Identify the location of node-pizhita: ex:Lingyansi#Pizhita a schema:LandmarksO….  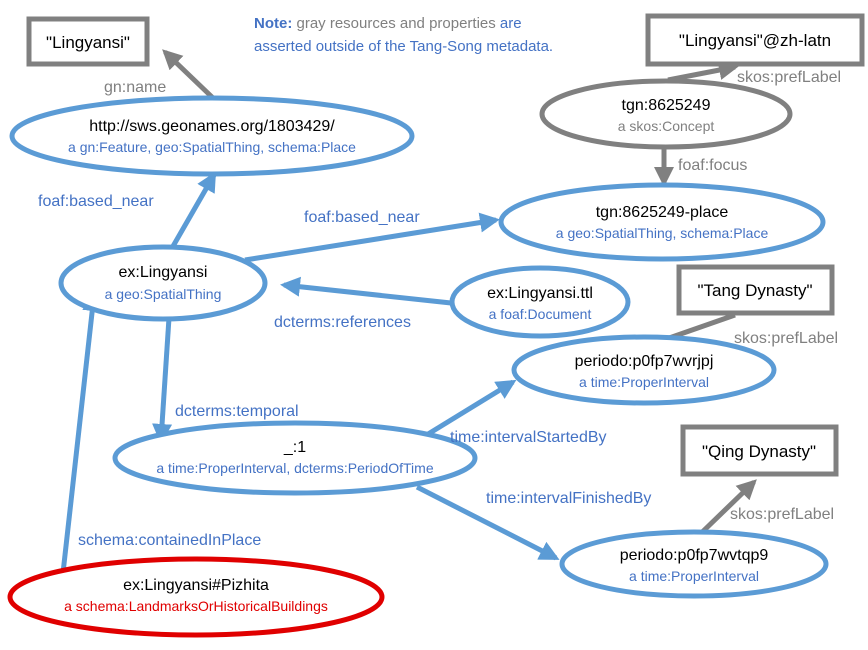
(196, 597).